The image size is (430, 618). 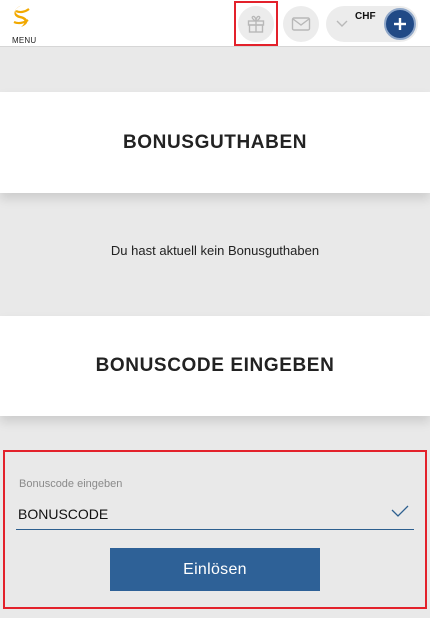 I want to click on menu-button: MENU, so click(x=22, y=24).